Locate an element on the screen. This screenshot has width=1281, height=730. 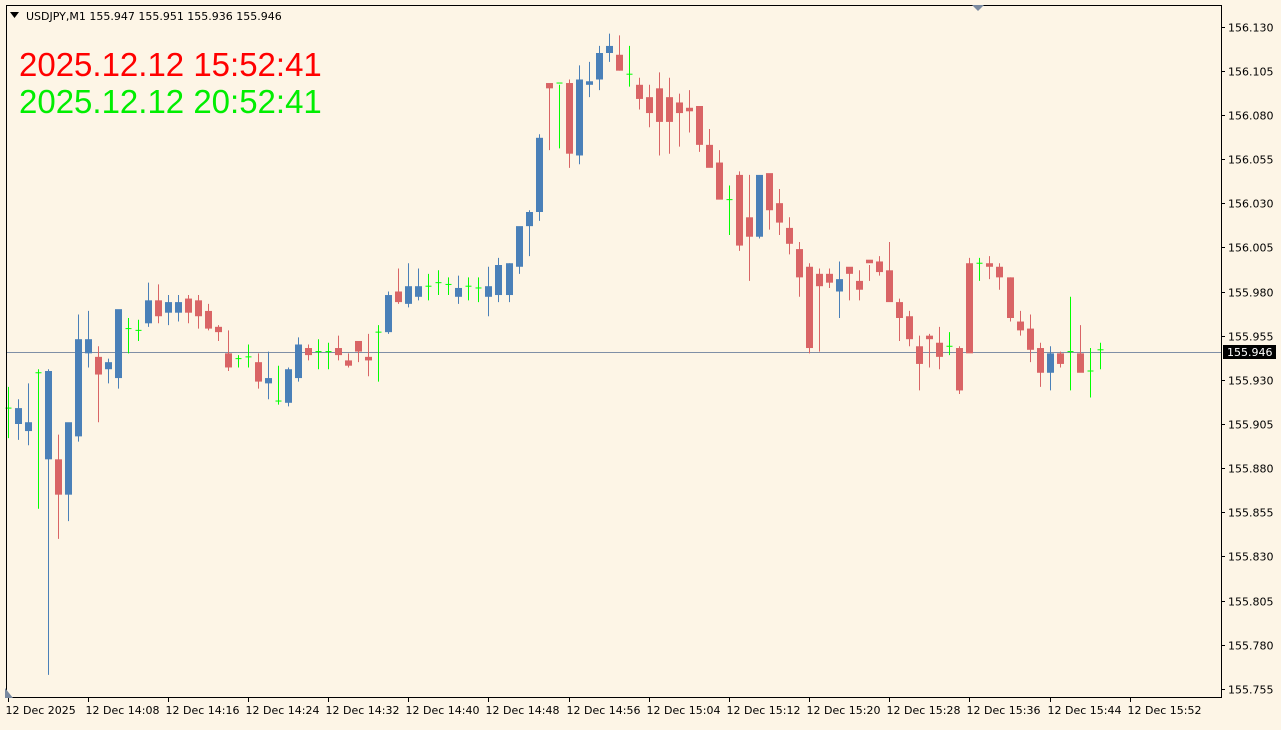
x-tick-label: 12 Dec 15:44 is located at coordinates (1085, 710).